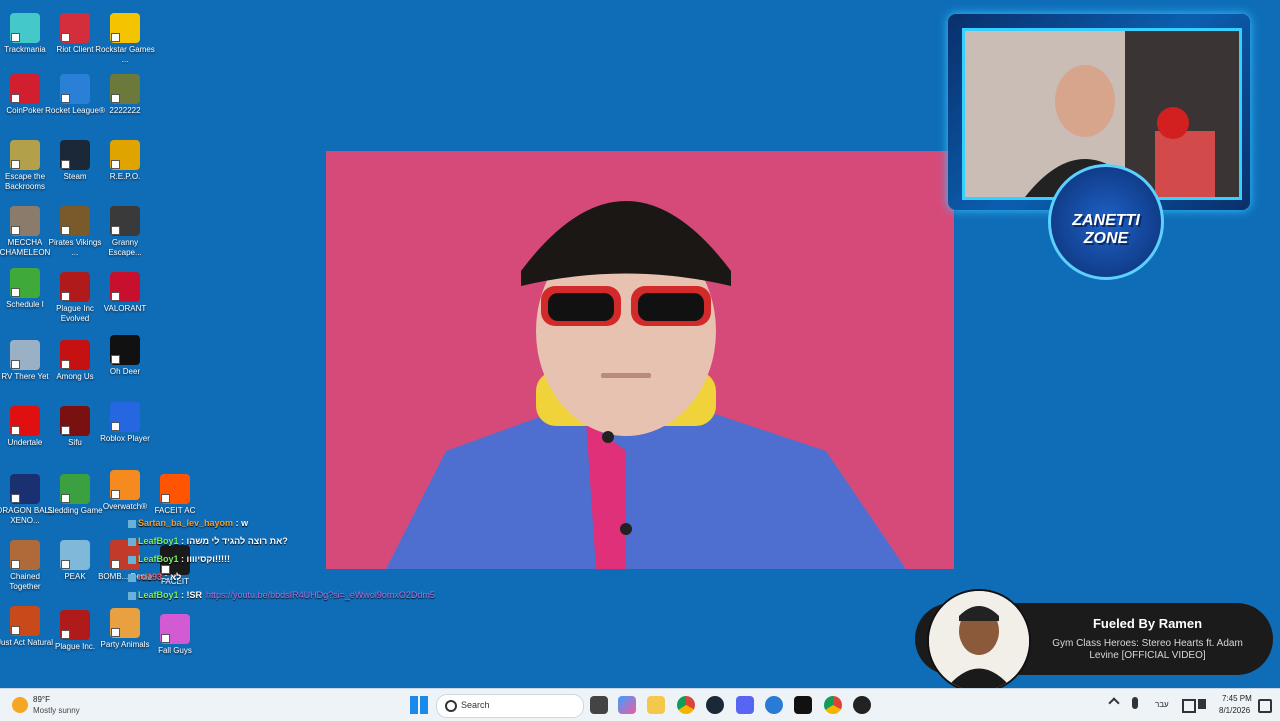 The image size is (1280, 721). I want to click on language-indicator: עבר, so click(1162, 704).